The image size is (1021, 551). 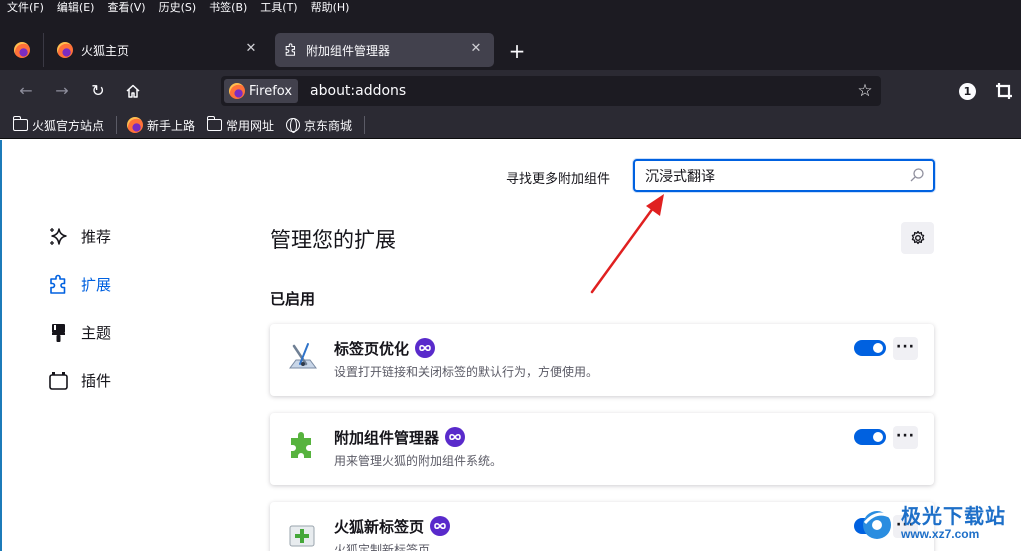 I want to click on watermark-logo: 极光下载站 www.xz7.com, so click(x=939, y=522).